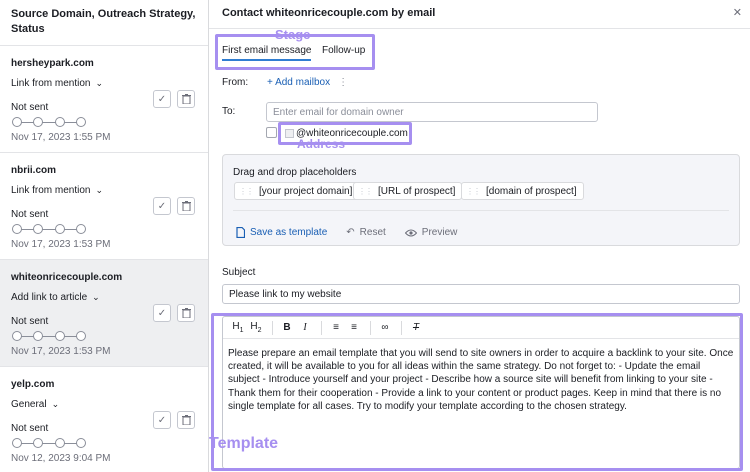  What do you see at coordinates (410, 232) in the screenshot?
I see `eye-icon` at bounding box center [410, 232].